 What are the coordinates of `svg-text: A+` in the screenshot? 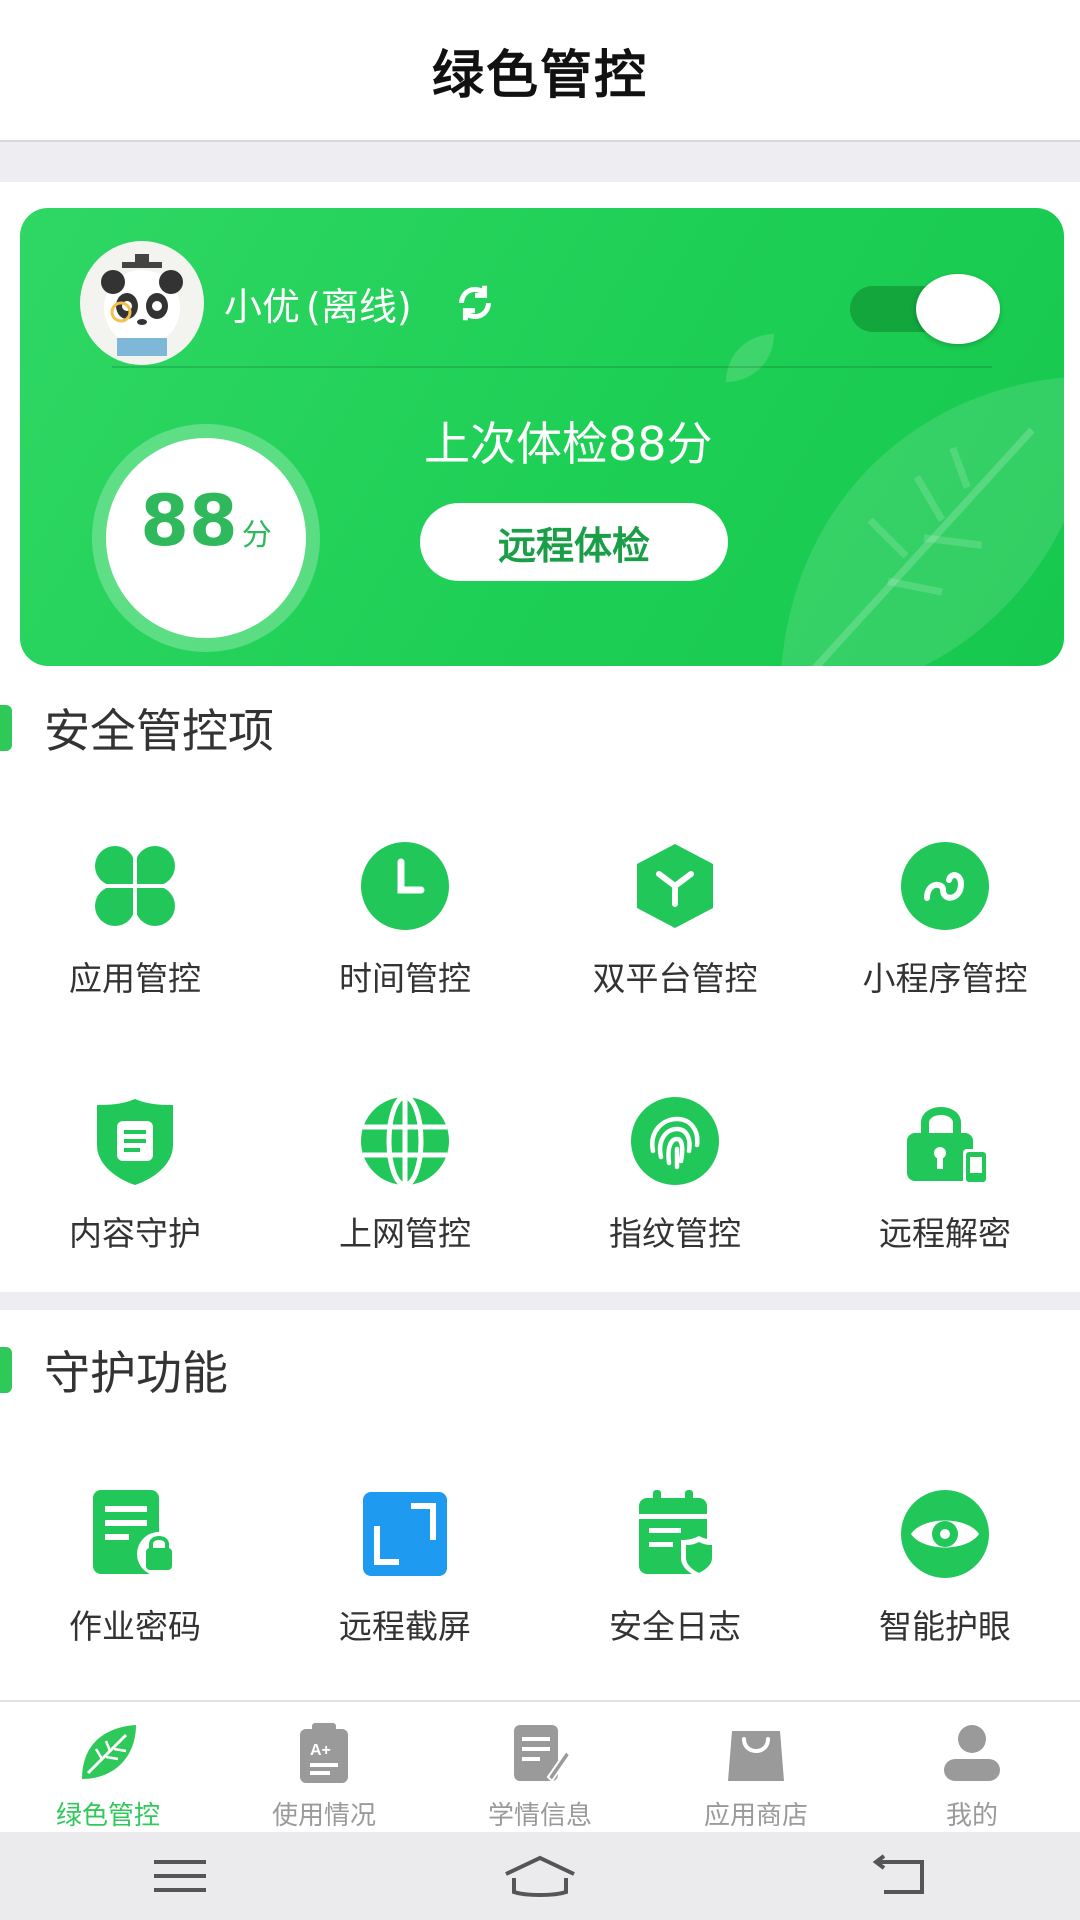 It's located at (320, 1750).